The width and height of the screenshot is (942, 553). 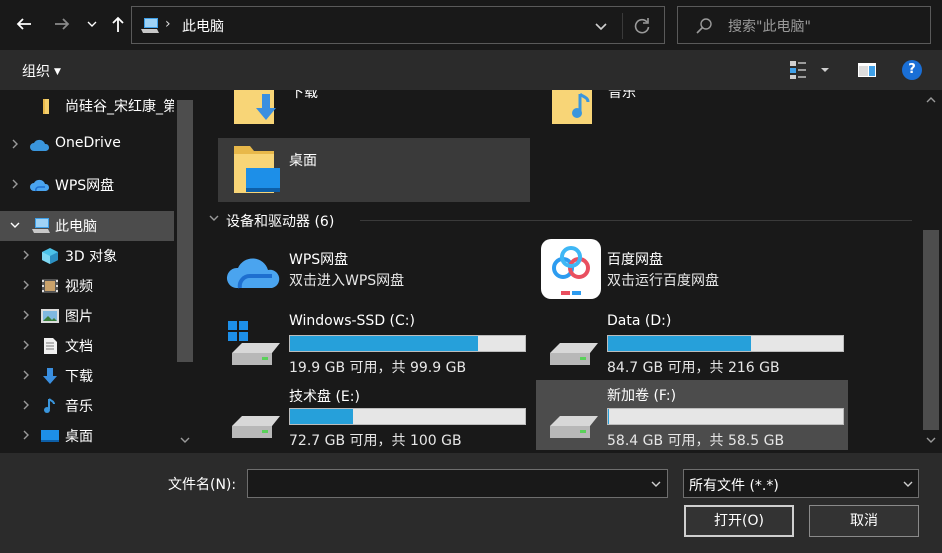 What do you see at coordinates (50, 286) in the screenshot?
I see `video-icon` at bounding box center [50, 286].